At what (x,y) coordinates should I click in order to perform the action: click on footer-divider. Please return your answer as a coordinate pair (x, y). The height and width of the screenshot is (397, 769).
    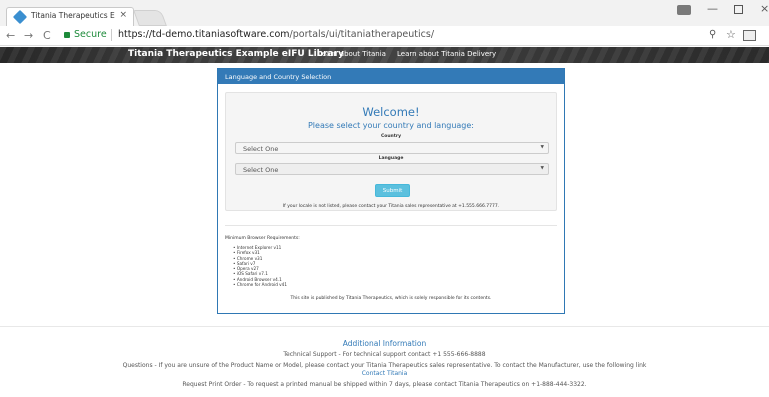
    Looking at the image, I should click on (384, 326).